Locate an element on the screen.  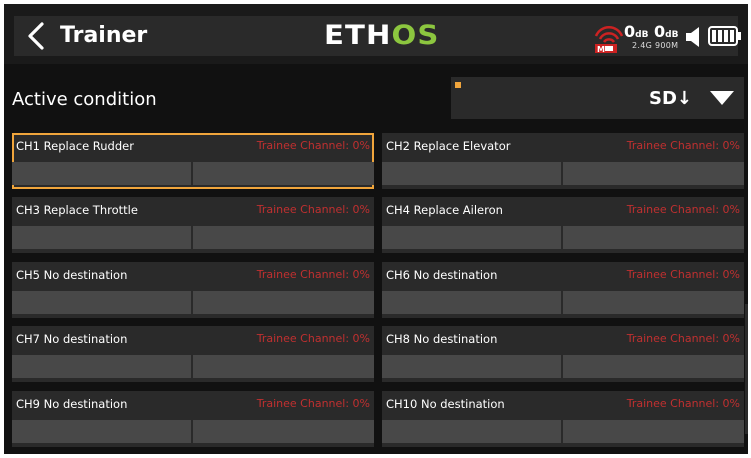
back-arrow-icon is located at coordinates (36, 36).